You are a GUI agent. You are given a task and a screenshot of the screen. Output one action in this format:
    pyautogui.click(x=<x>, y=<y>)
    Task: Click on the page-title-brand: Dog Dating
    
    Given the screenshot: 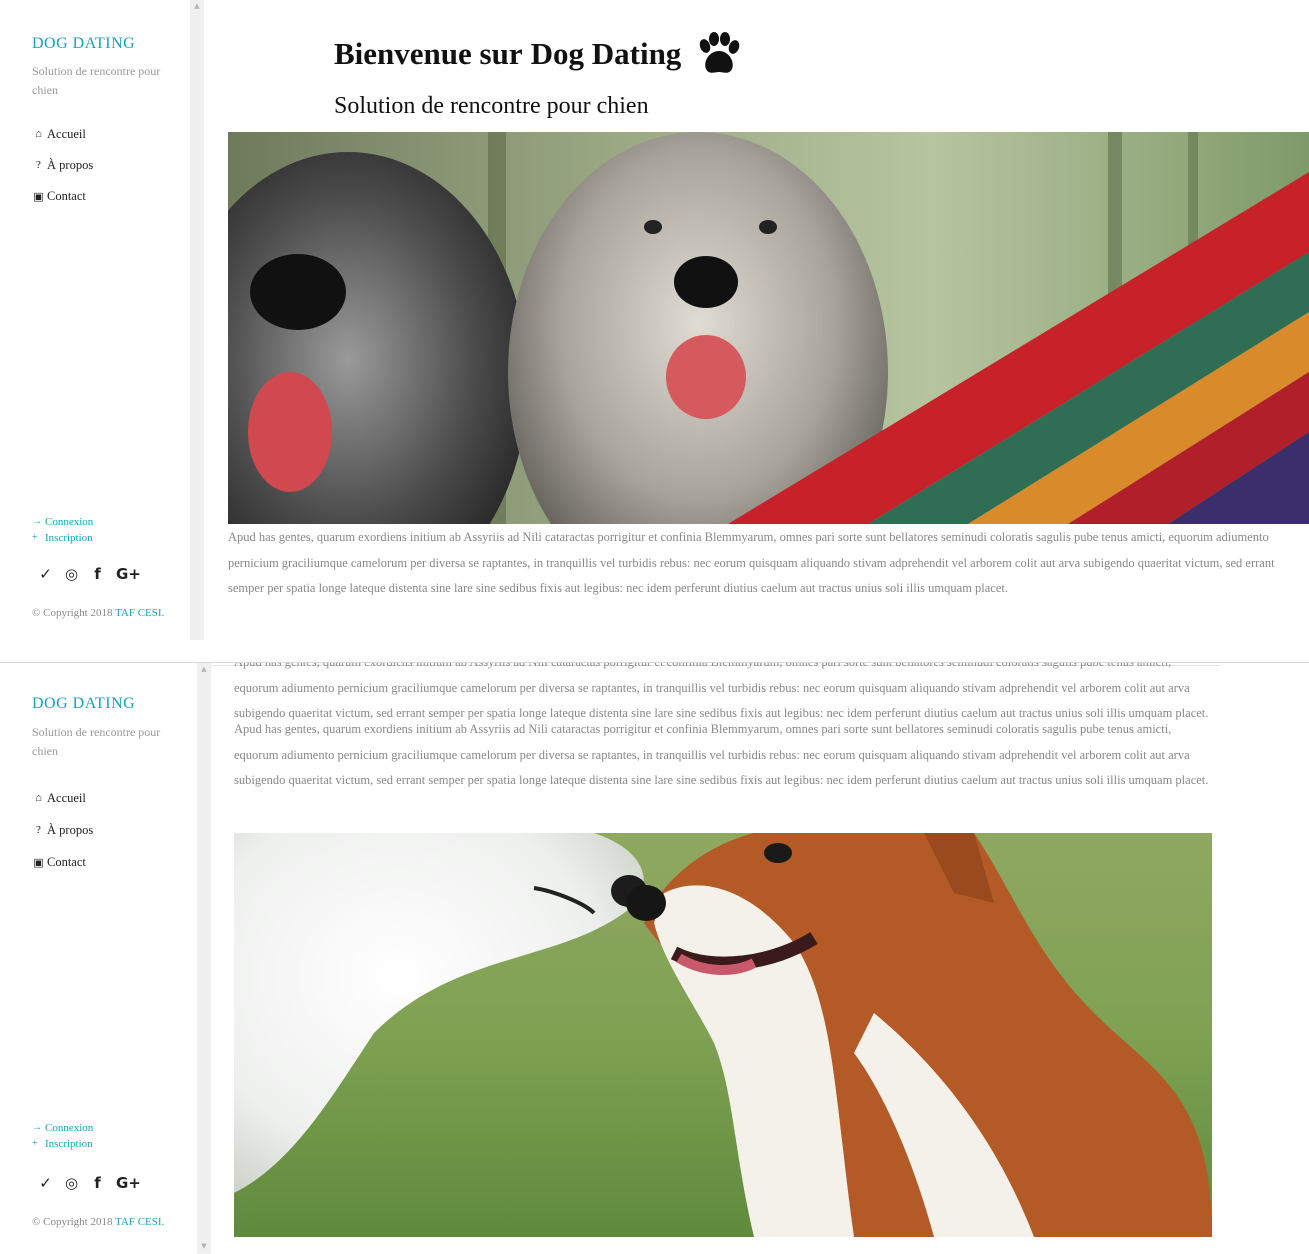 What is the action you would take?
    pyautogui.click(x=606, y=53)
    